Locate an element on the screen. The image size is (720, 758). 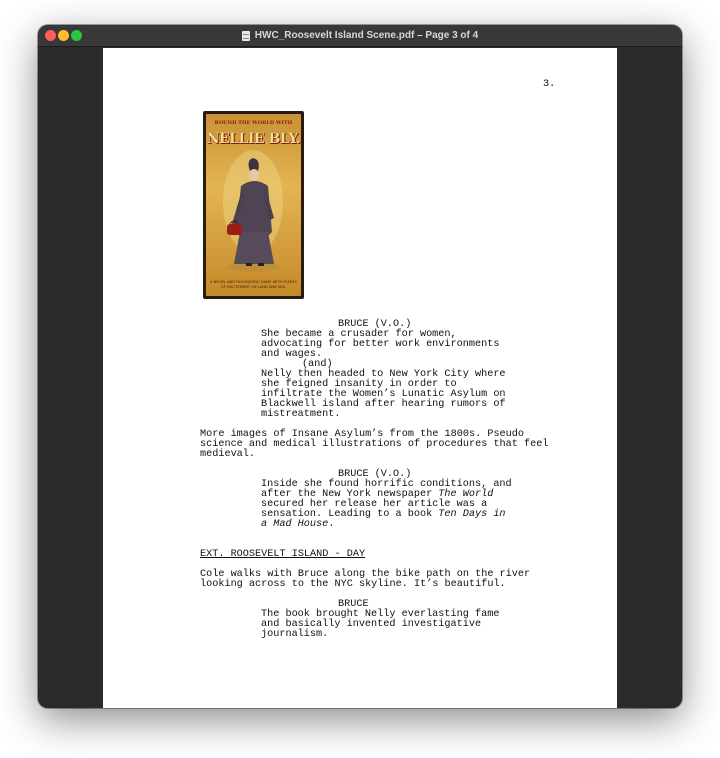
dialogue-line: mistreatment. is located at coordinates (301, 414).